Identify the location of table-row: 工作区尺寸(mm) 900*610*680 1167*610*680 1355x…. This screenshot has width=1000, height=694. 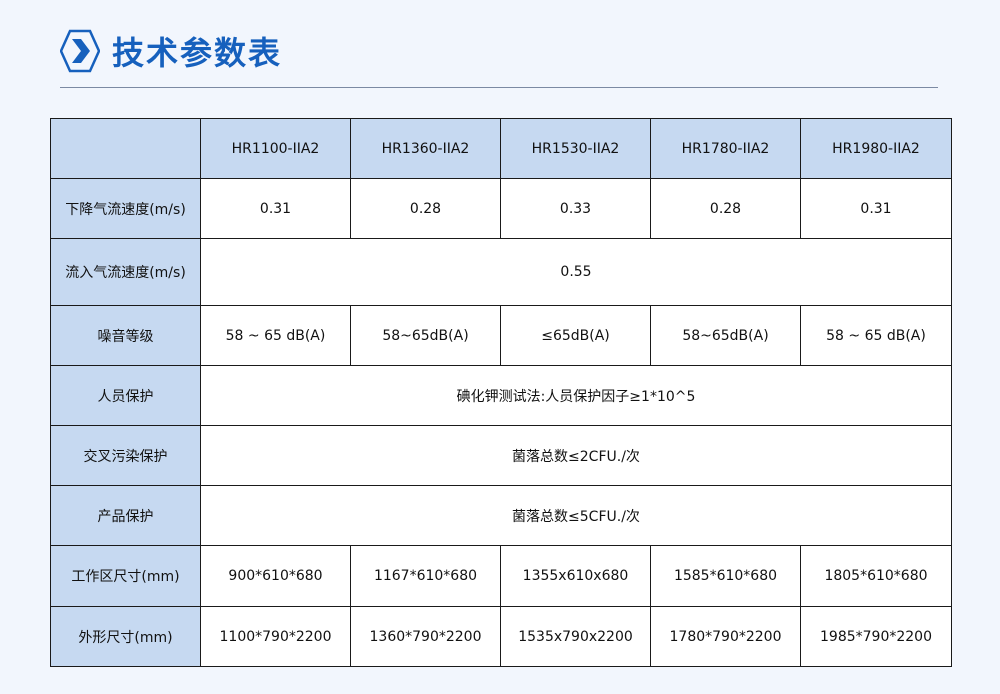
(501, 576).